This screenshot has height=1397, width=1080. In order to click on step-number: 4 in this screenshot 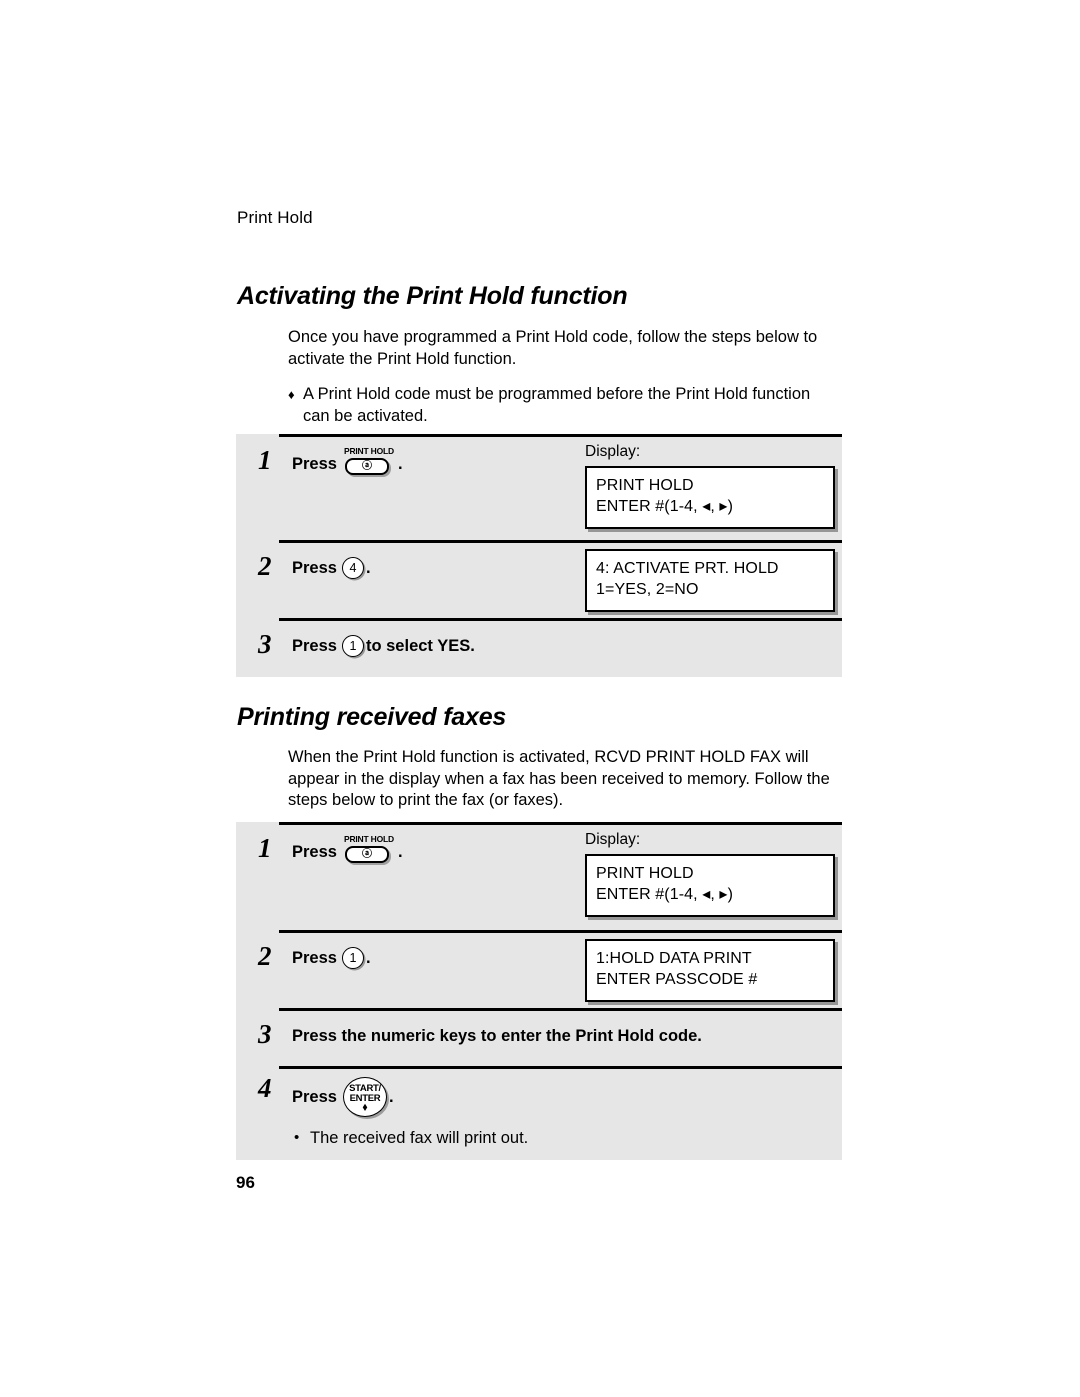, I will do `click(265, 1088)`.